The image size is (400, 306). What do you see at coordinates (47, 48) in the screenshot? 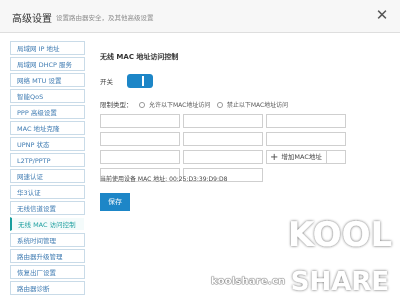
I see `sidebar-item-lan-ip: 局域网 IP 地址` at bounding box center [47, 48].